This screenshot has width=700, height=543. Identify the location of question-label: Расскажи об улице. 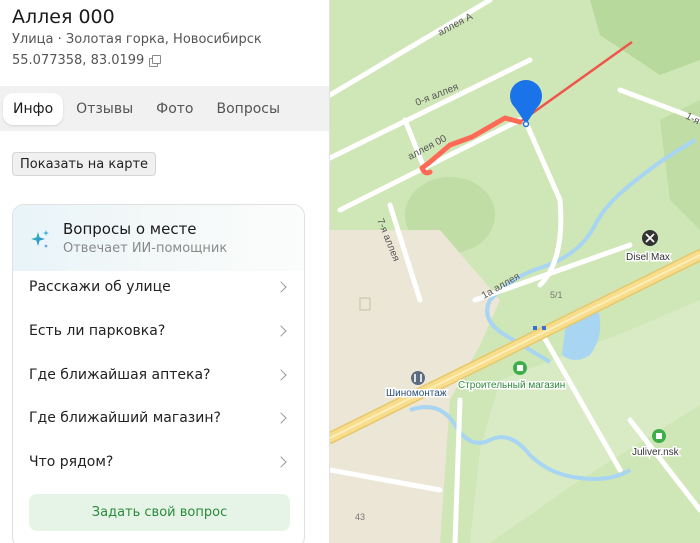
(100, 287).